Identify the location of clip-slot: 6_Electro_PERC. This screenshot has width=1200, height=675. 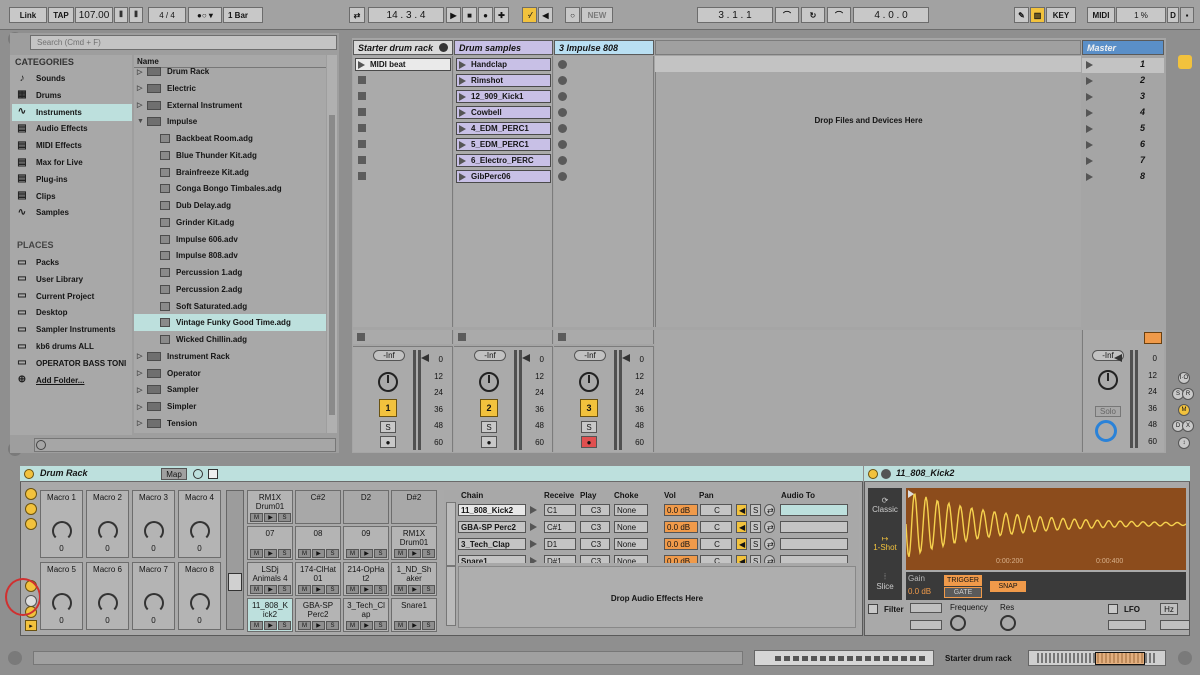
(503, 160).